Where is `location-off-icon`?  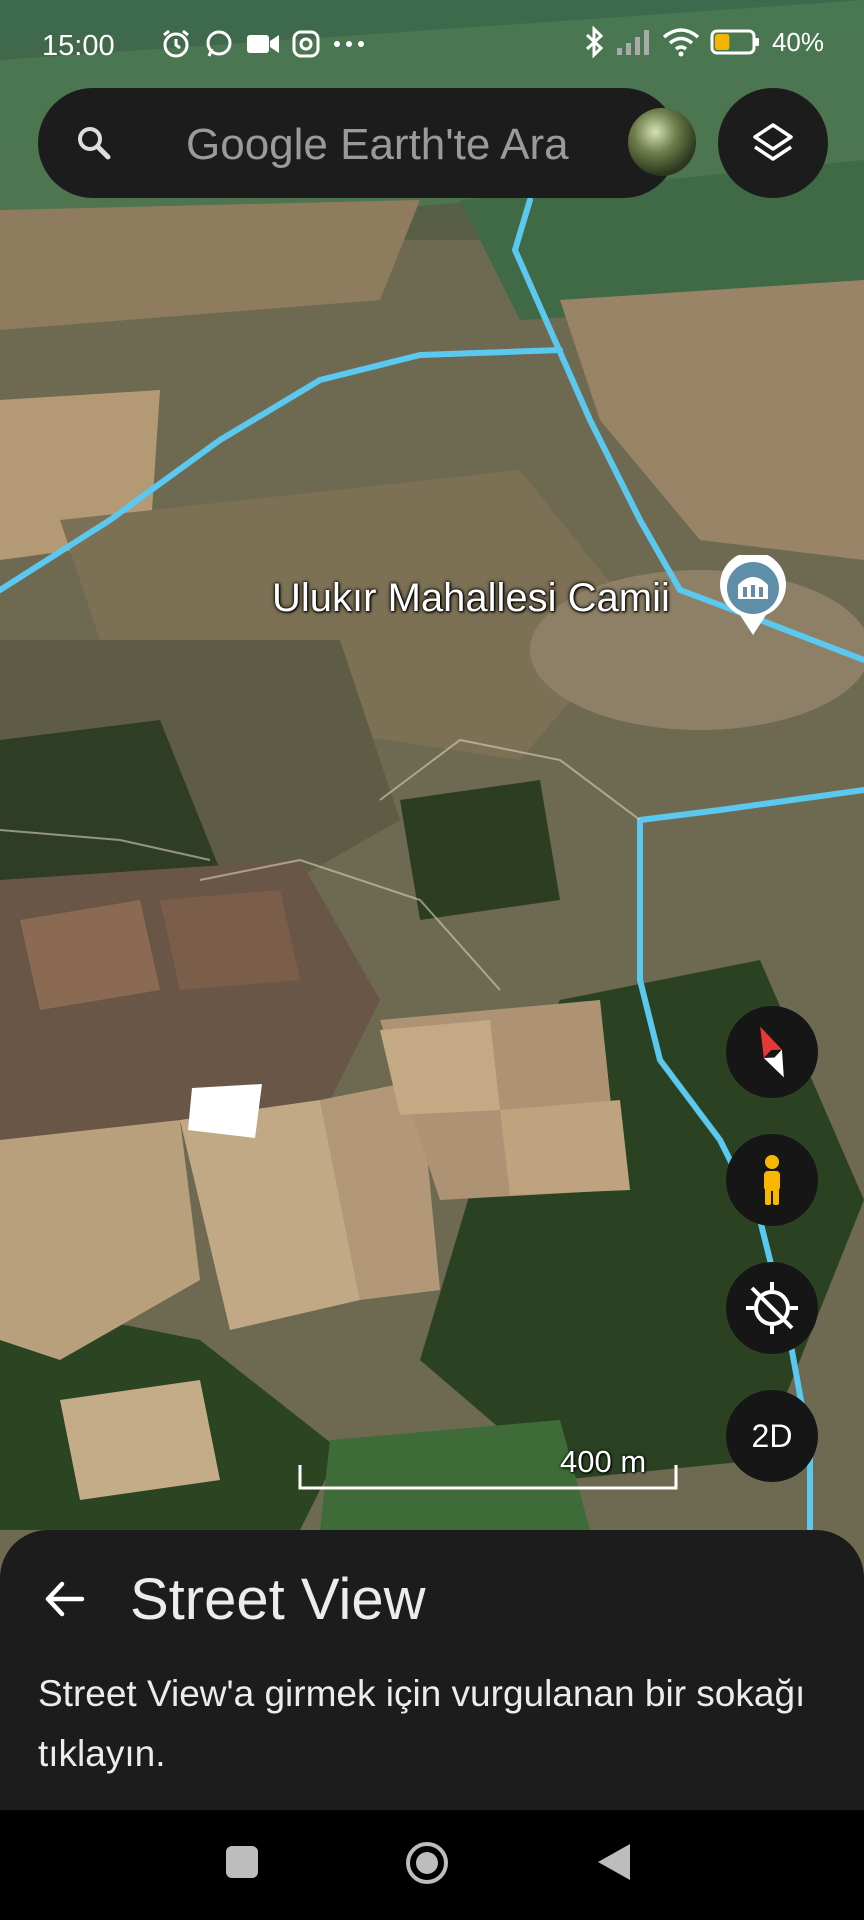
location-off-icon is located at coordinates (772, 1308).